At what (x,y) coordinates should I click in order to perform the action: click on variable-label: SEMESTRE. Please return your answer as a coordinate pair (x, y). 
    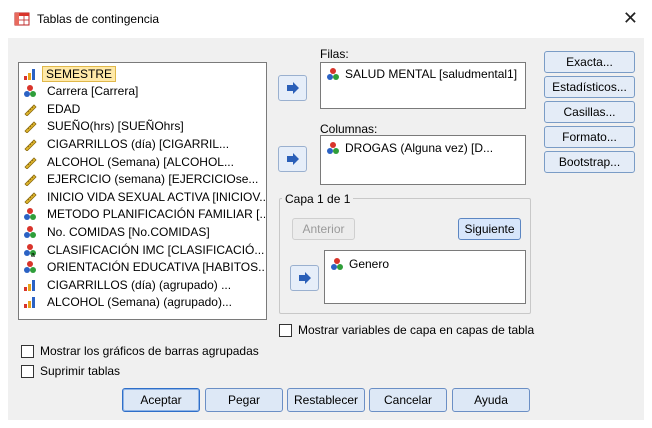
    Looking at the image, I should click on (79, 73).